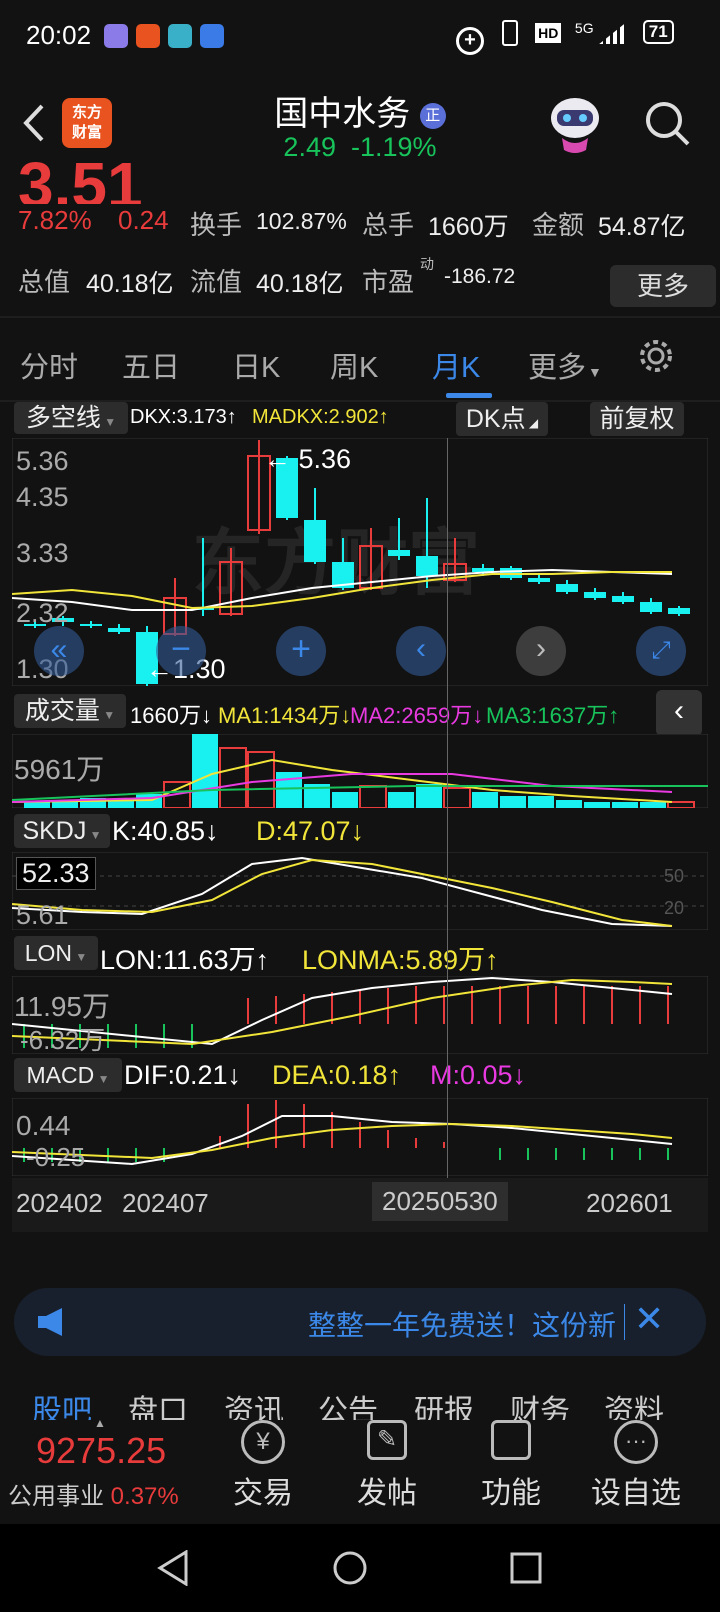  Describe the element at coordinates (256, 365) in the screenshot. I see `tab-daily-k: 日K` at that location.